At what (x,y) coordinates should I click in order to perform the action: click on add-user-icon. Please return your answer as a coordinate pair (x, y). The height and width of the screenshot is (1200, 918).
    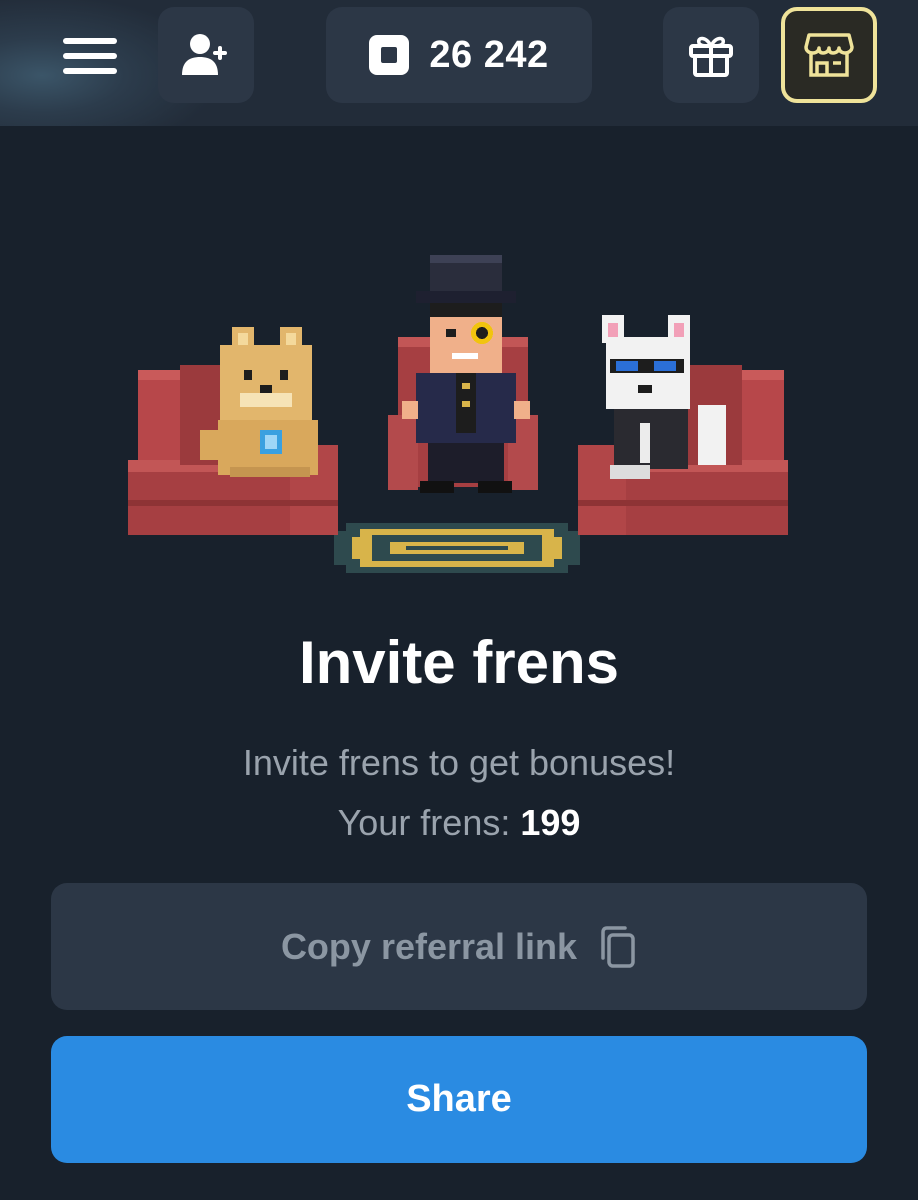
    Looking at the image, I should click on (204, 54).